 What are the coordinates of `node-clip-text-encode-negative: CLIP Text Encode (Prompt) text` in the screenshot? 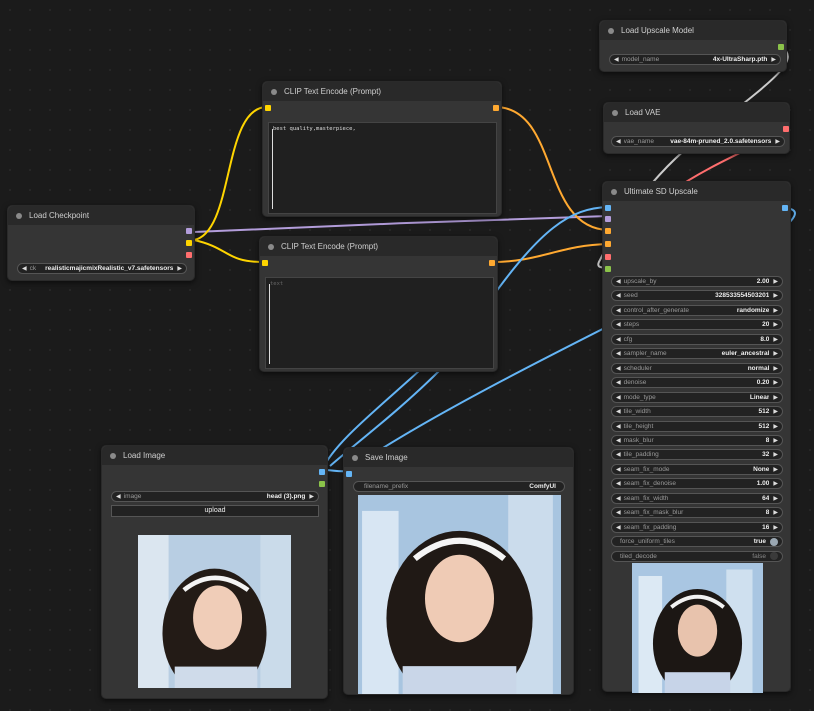 It's located at (378, 304).